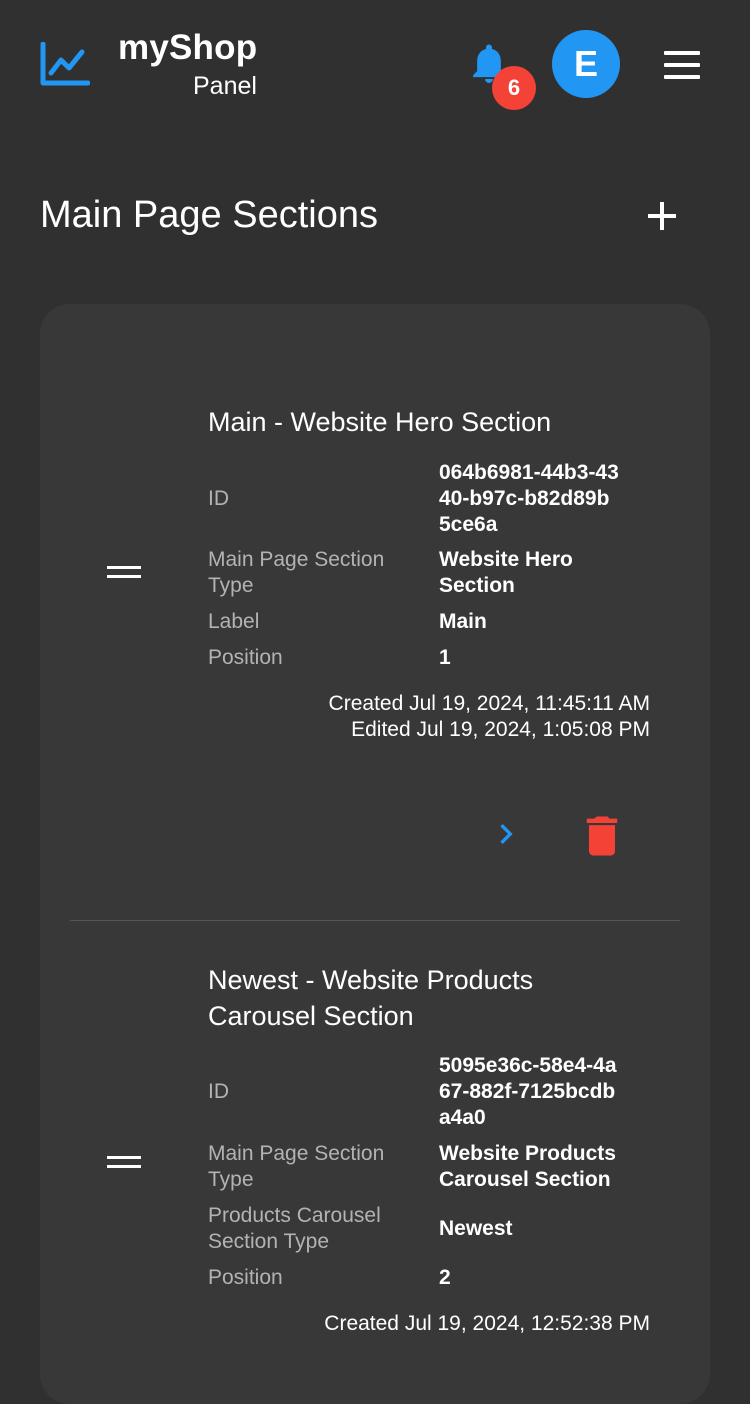 The height and width of the screenshot is (1404, 750). What do you see at coordinates (234, 621) in the screenshot?
I see `field-label: Label` at bounding box center [234, 621].